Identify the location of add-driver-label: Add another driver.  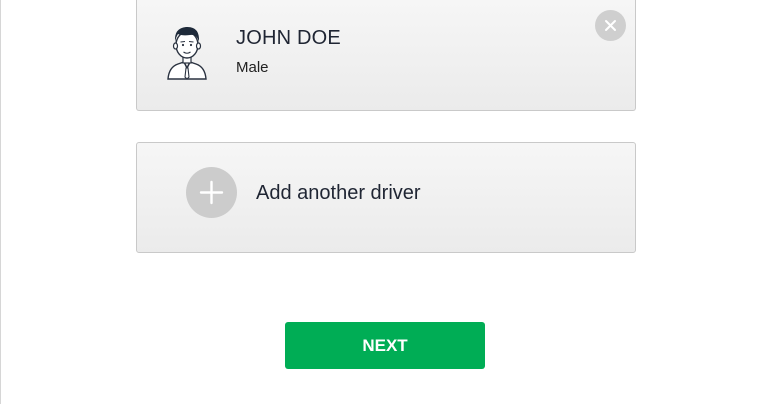
(338, 193).